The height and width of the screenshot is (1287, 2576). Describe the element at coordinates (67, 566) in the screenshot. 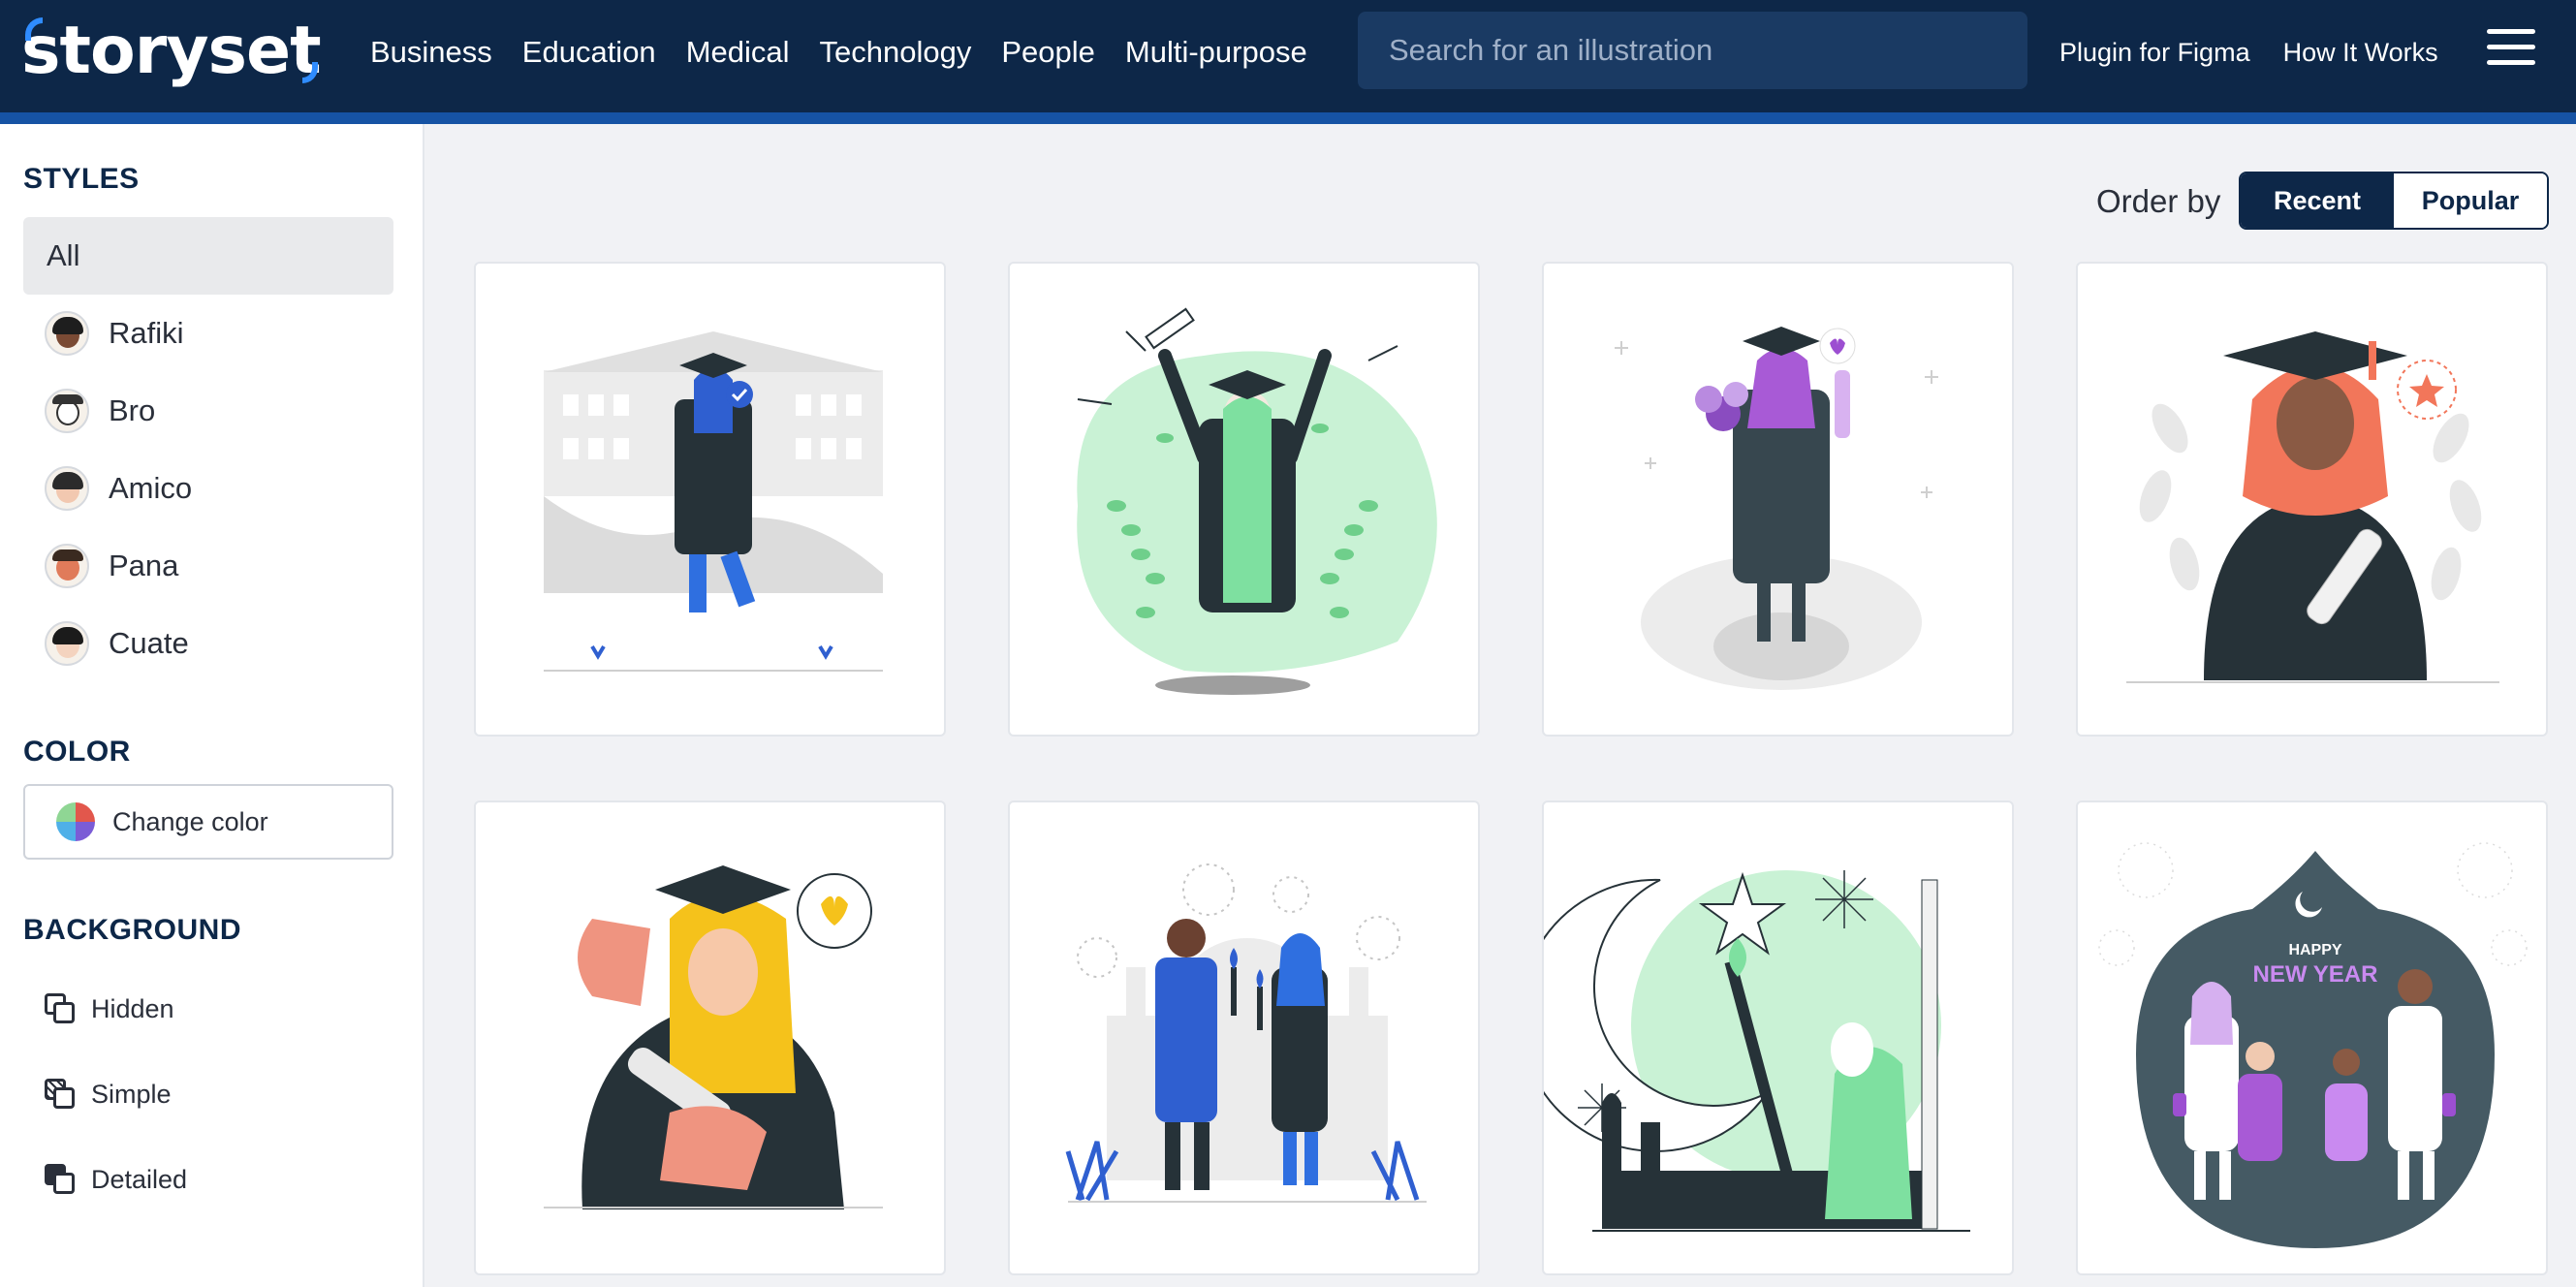

I see `pana-avatar-icon` at that location.